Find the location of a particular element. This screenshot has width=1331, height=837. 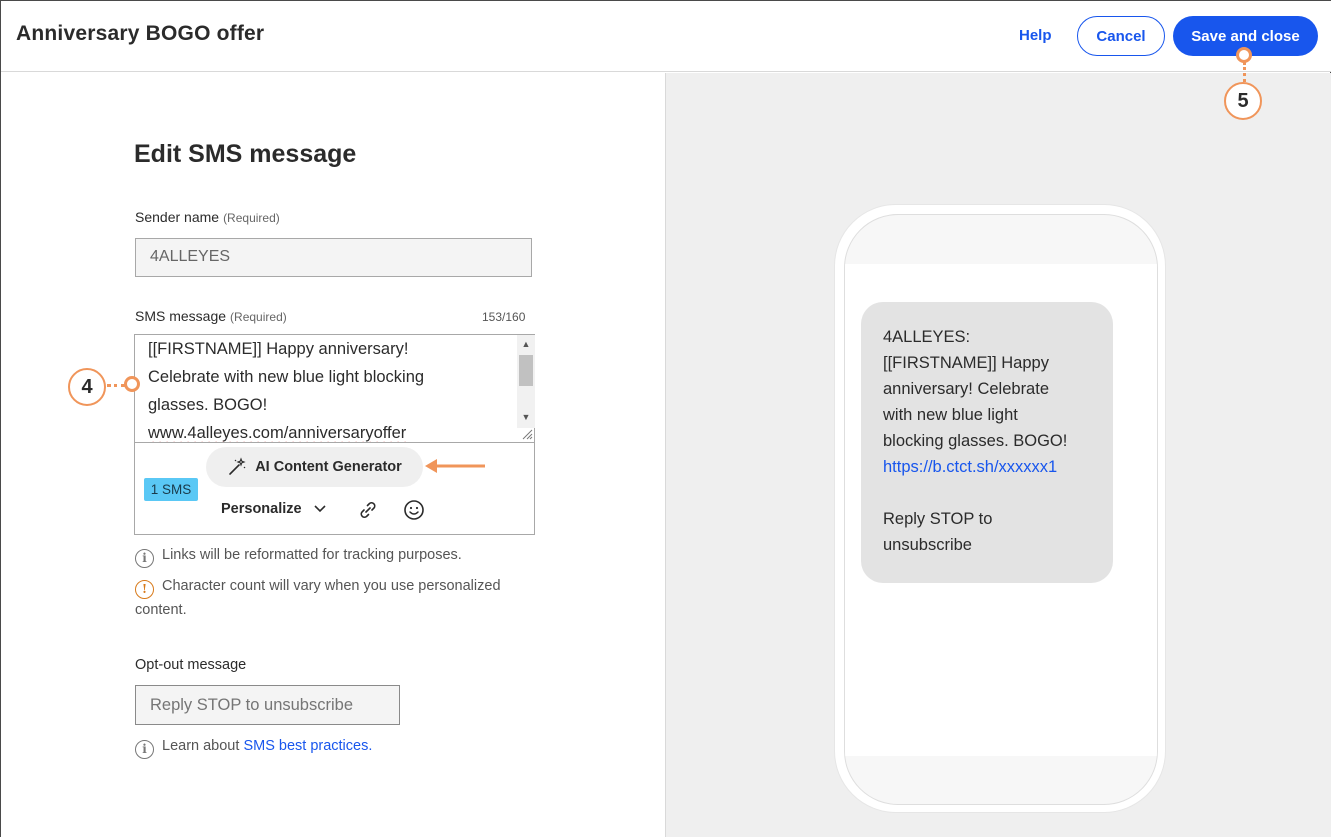

character-counter: 153/160 is located at coordinates (504, 317).